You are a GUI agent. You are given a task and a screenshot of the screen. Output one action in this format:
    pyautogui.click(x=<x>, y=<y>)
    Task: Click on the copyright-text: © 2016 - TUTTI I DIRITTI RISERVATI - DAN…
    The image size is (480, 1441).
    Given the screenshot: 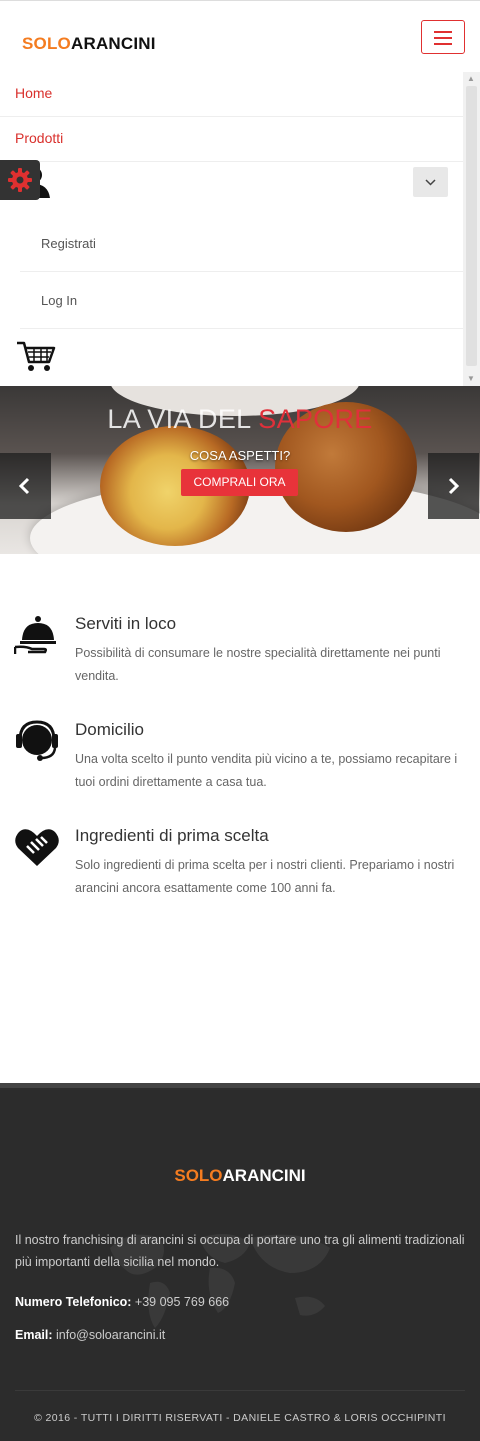 What is the action you would take?
    pyautogui.click(x=240, y=1418)
    